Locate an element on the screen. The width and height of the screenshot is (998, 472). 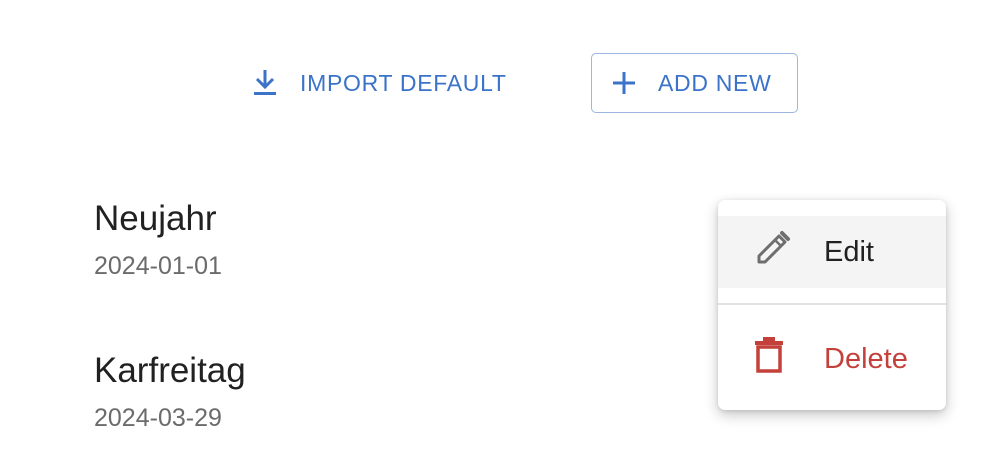
add-new-label: ADD NEW is located at coordinates (715, 82).